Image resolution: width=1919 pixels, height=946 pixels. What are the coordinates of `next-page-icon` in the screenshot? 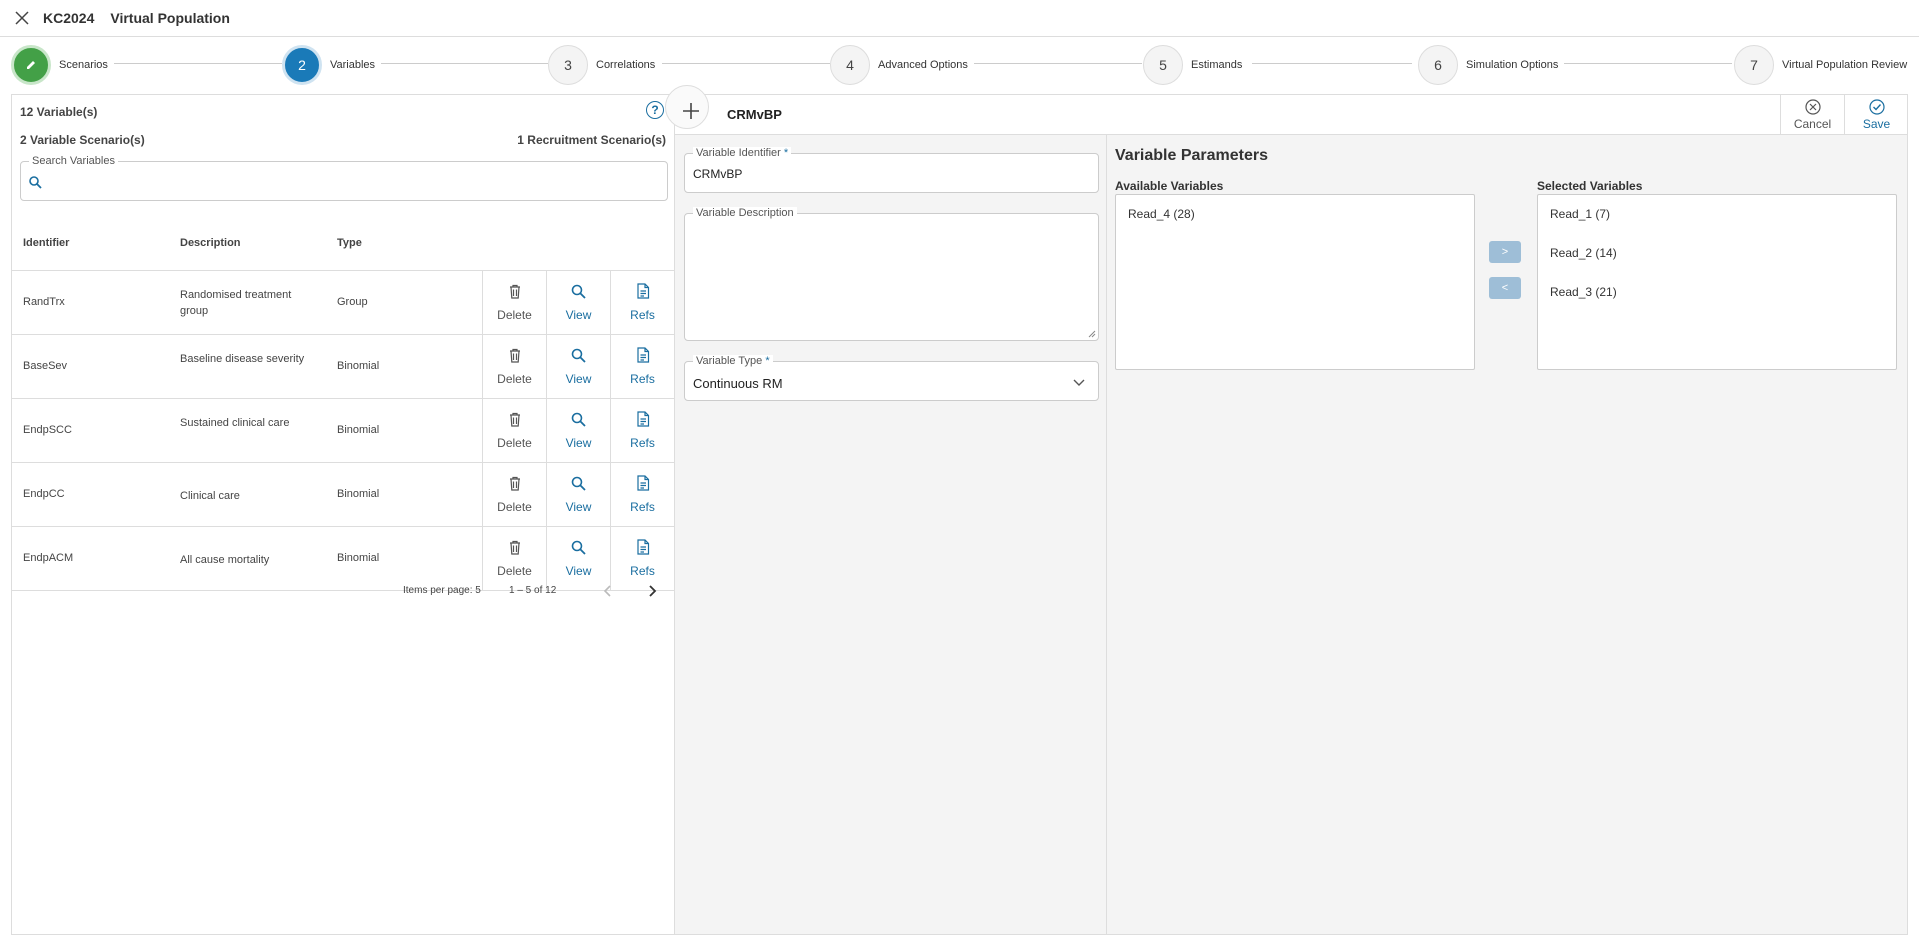 It's located at (652, 592).